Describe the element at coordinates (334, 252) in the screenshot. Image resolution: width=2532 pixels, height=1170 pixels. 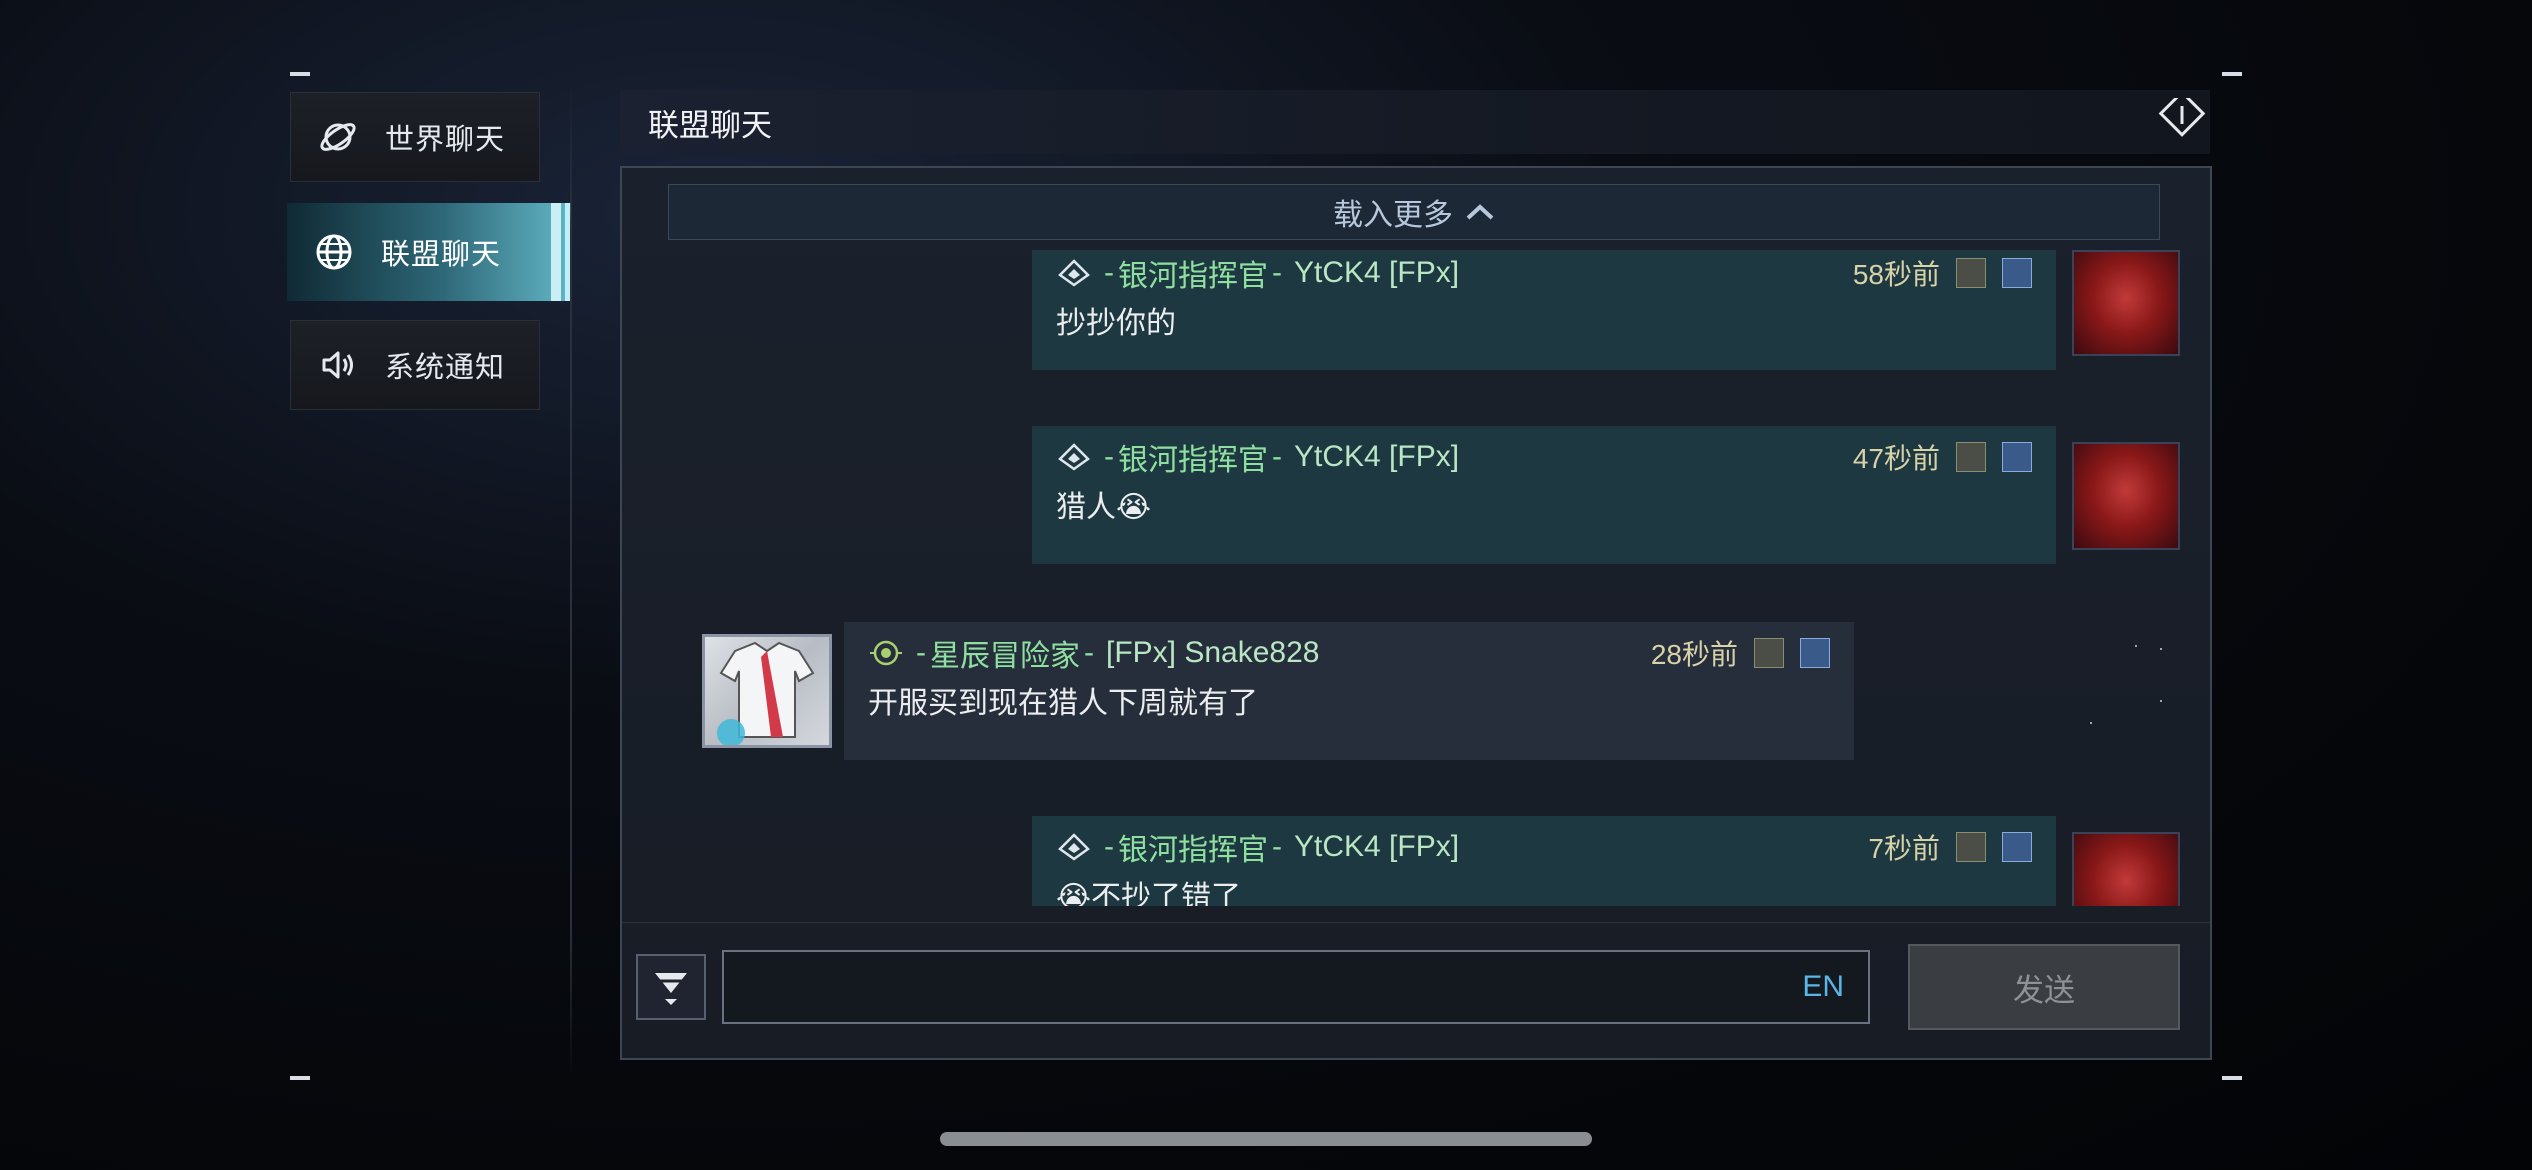
I see `globe-icon` at that location.